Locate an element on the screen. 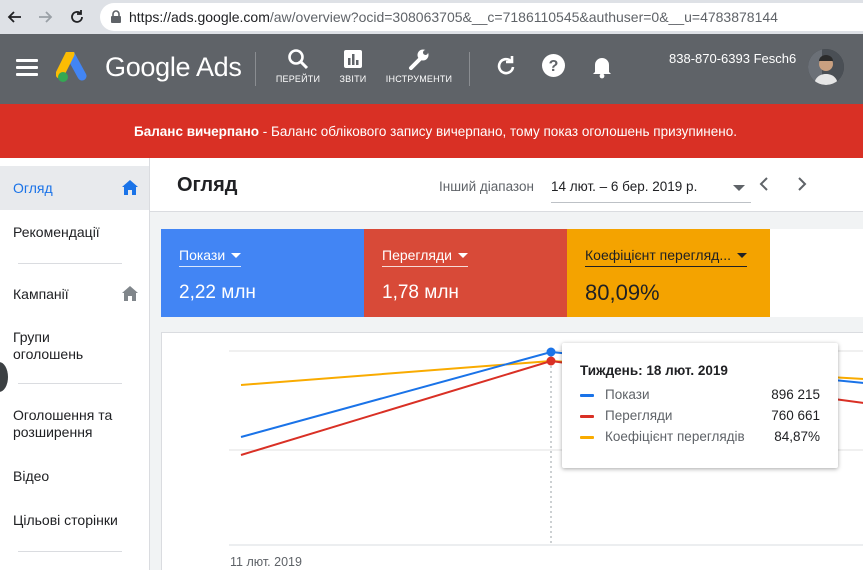  tools-button: ІНСТРУМЕНТИ is located at coordinates (419, 66).